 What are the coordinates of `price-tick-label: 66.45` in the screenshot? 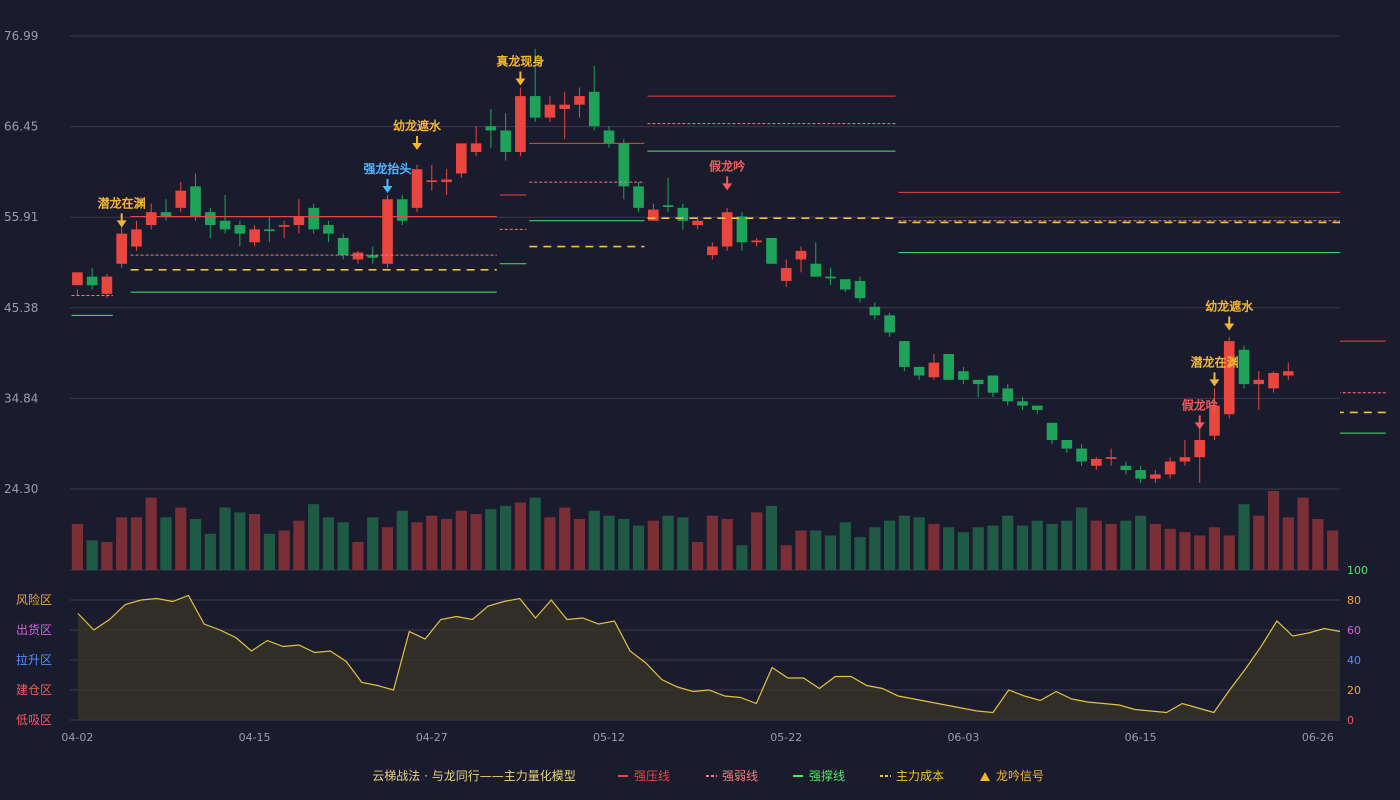 It's located at (21, 127).